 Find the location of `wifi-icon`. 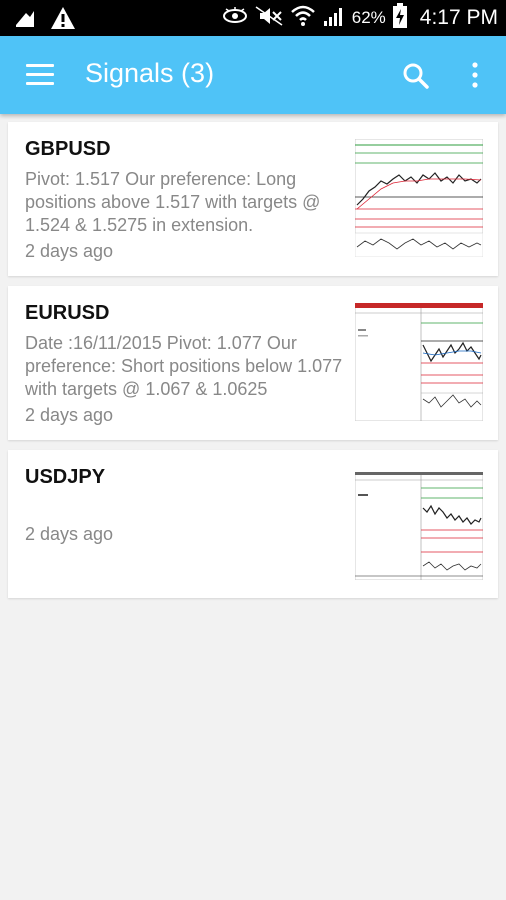

wifi-icon is located at coordinates (303, 18).